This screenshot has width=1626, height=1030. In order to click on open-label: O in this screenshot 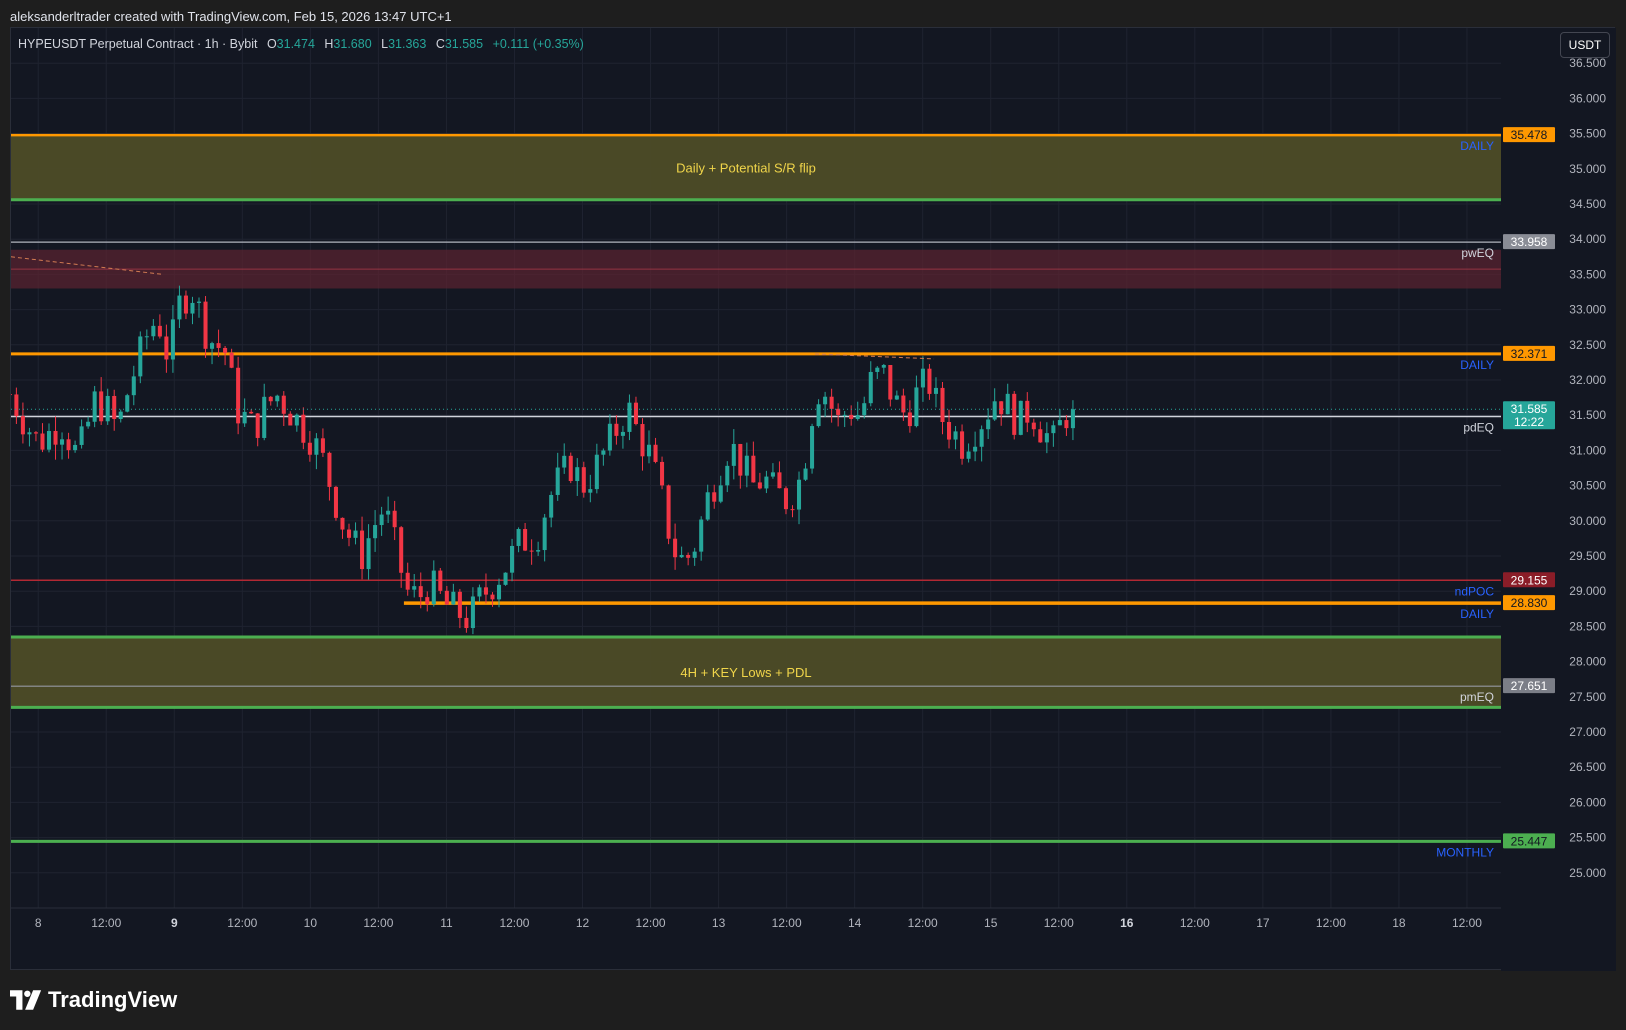, I will do `click(271, 44)`.